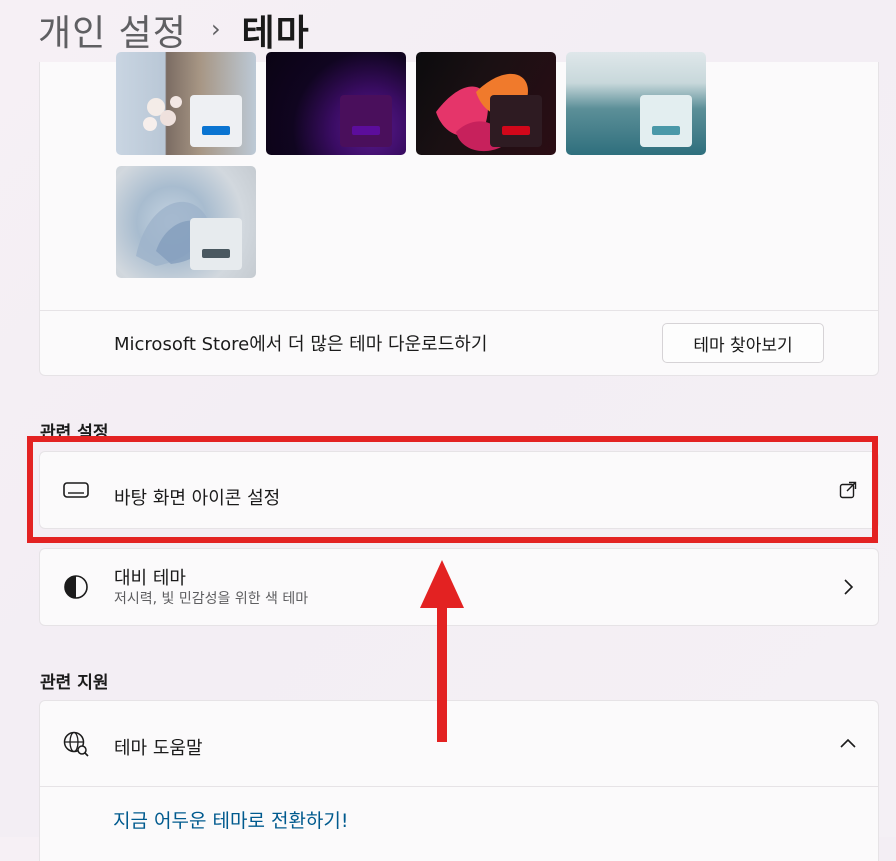  Describe the element at coordinates (158, 748) in the screenshot. I see `theme-help-label: 테마 도움말` at that location.